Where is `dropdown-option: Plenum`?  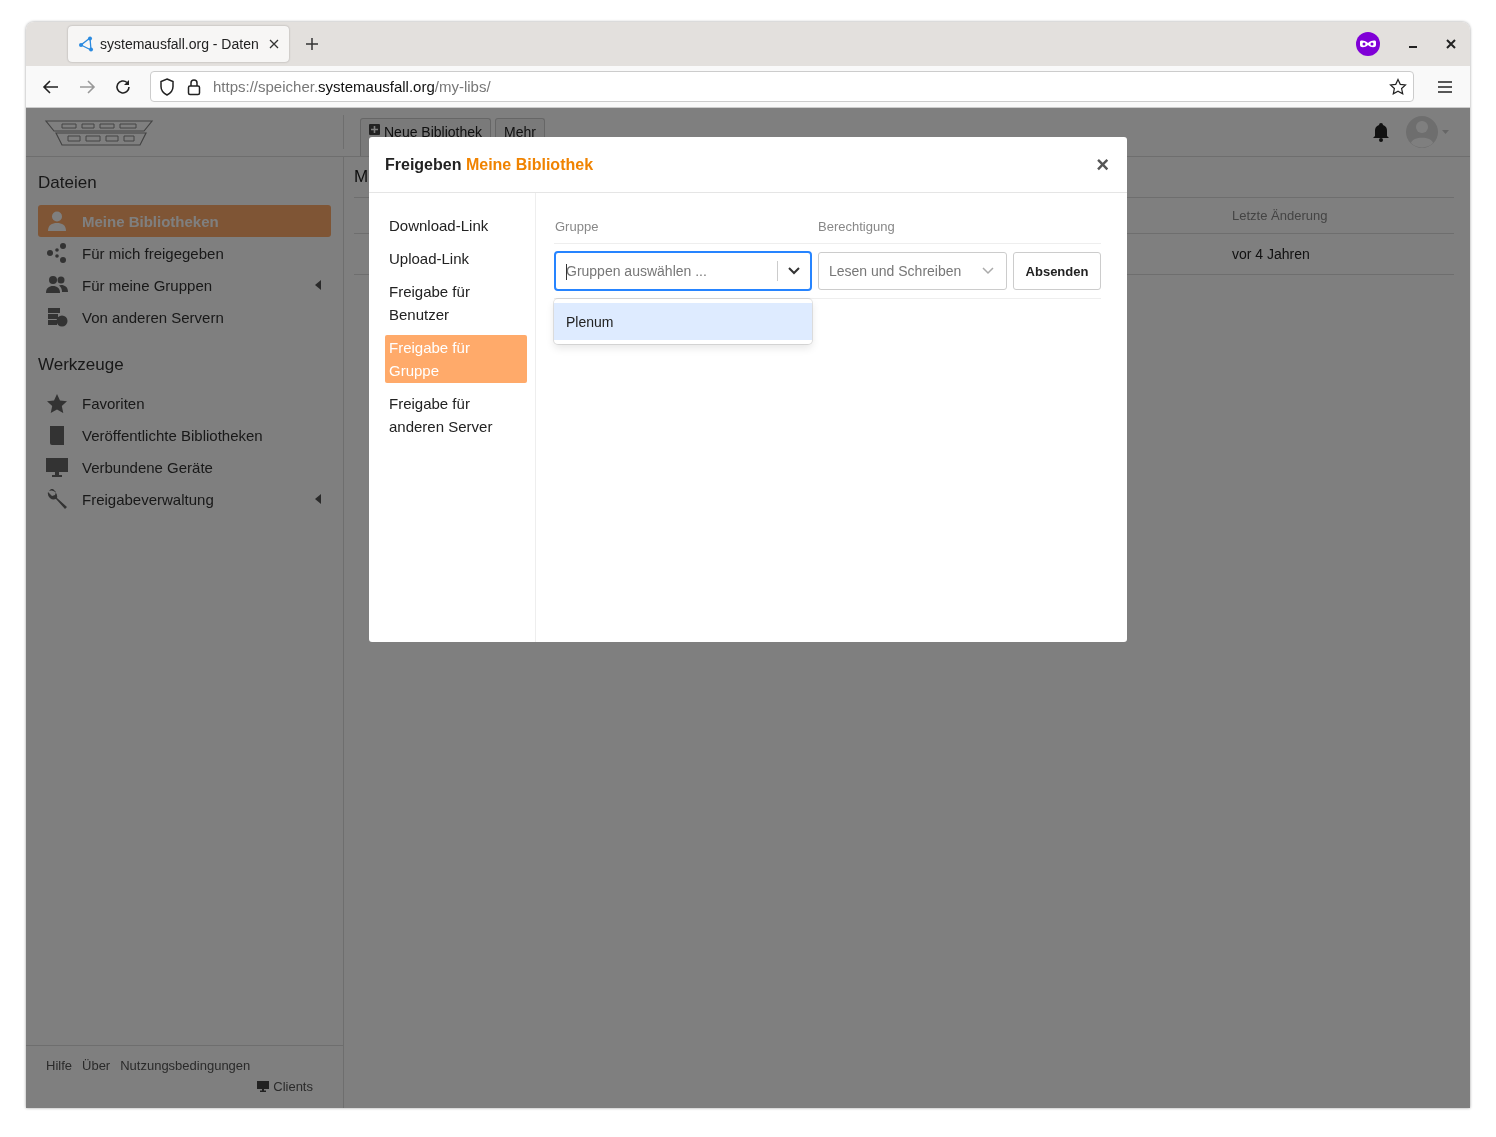 dropdown-option: Plenum is located at coordinates (683, 321).